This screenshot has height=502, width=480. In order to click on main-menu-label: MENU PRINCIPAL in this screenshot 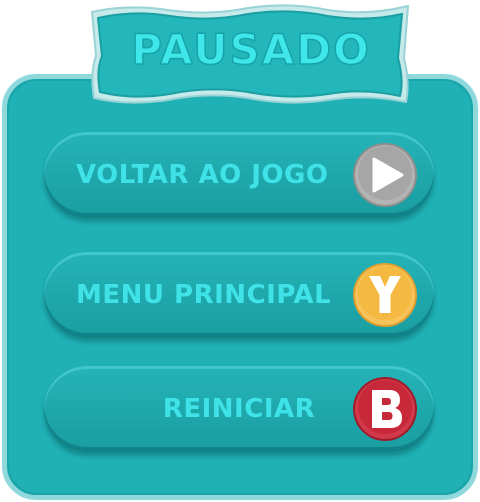, I will do `click(204, 295)`.